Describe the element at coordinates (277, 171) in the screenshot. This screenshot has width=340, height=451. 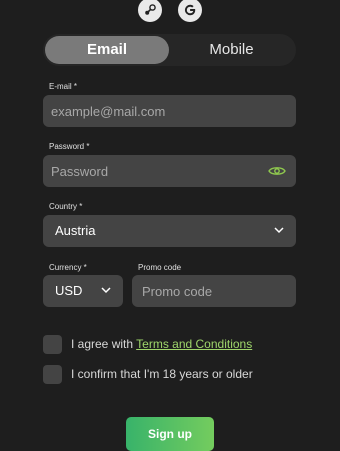
I see `eye-icon` at that location.